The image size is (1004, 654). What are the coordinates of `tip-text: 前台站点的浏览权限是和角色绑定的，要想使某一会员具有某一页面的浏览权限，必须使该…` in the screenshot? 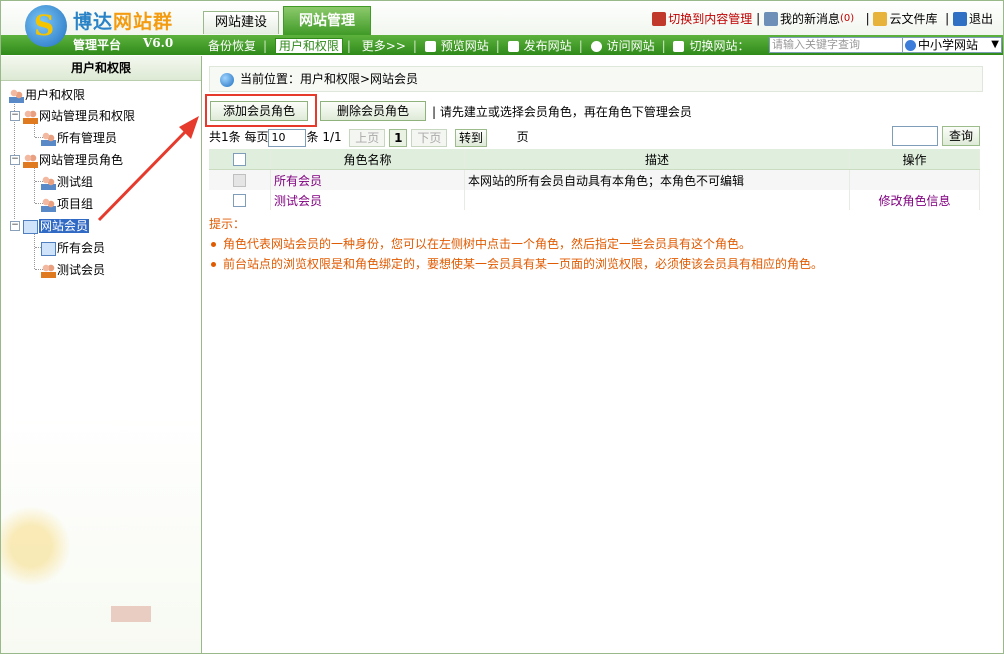 It's located at (523, 264).